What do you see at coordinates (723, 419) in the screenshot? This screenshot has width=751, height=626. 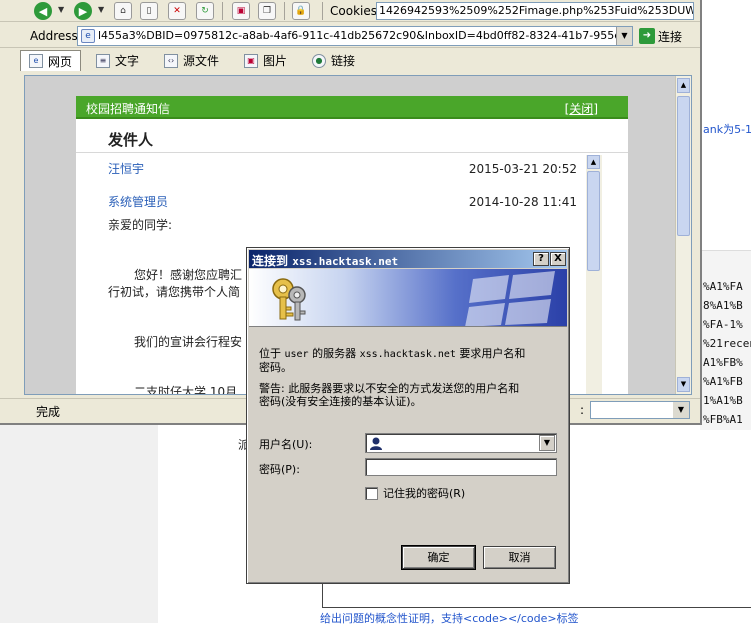 I see `code-line: %FB%A1` at bounding box center [723, 419].